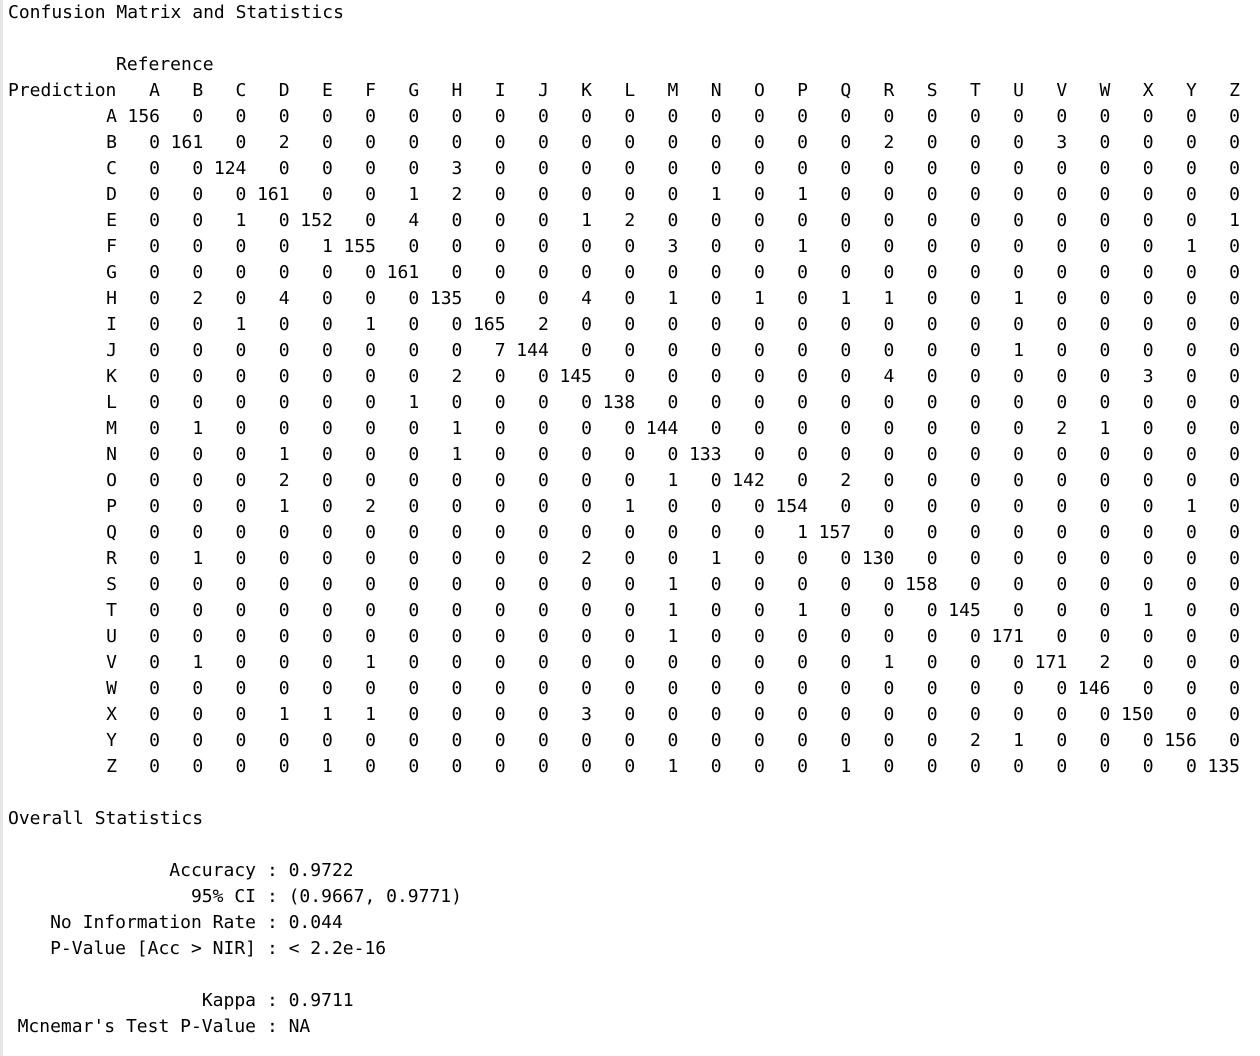  What do you see at coordinates (111, 506) in the screenshot?
I see `row-label: P` at bounding box center [111, 506].